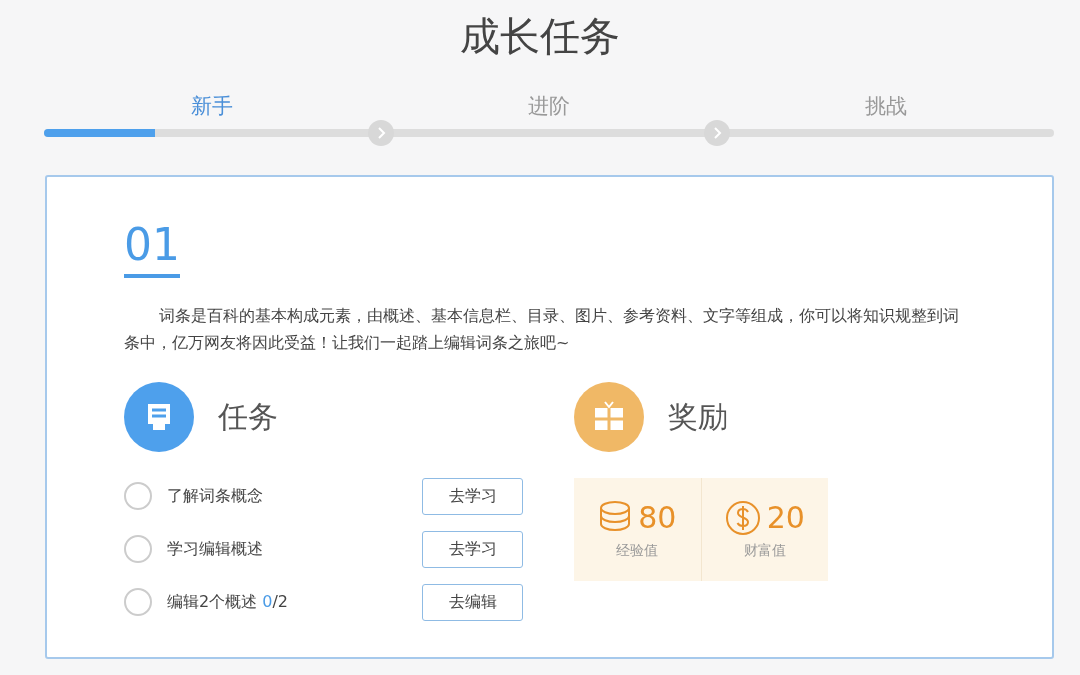  Describe the element at coordinates (542, 329) in the screenshot. I see `stage-description: 词条是百科的基本构成元素，由概述、基本信息栏、目录、图片、参考资料、文字等组成，你可以将知识规整到词条中，亿万网友将因此受益！让我们一起踏上编辑词条之旅吧~` at that location.